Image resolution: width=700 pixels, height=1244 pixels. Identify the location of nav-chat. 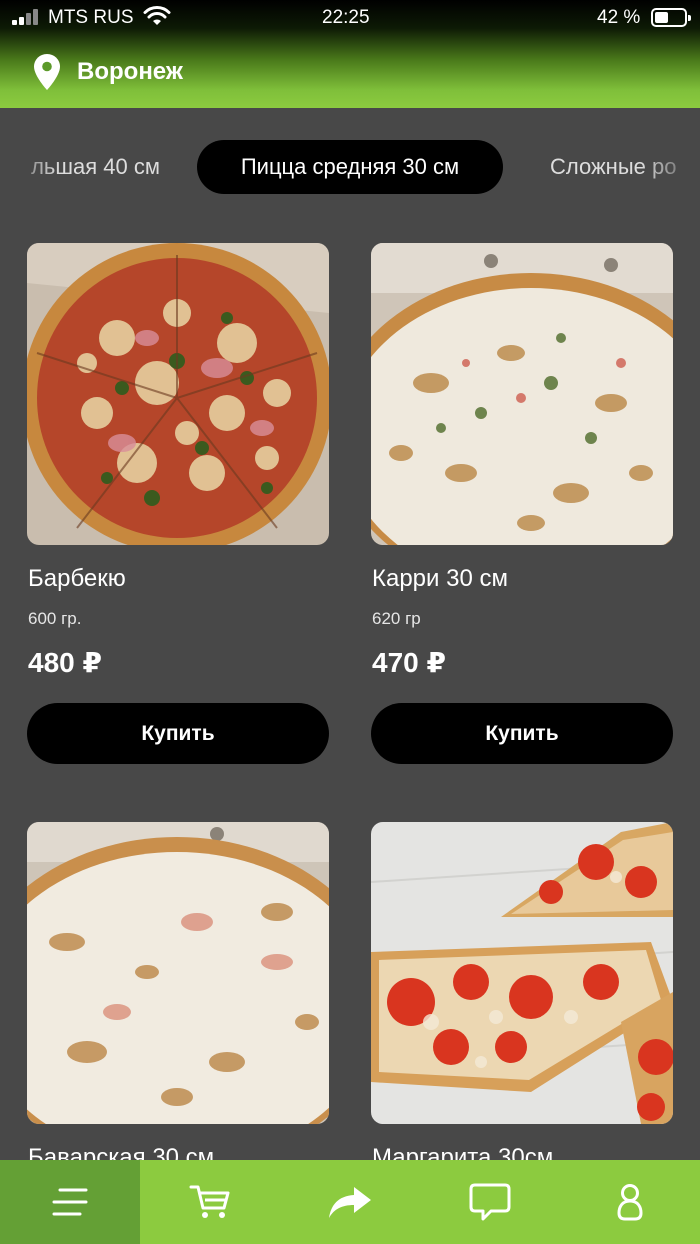
(490, 1202).